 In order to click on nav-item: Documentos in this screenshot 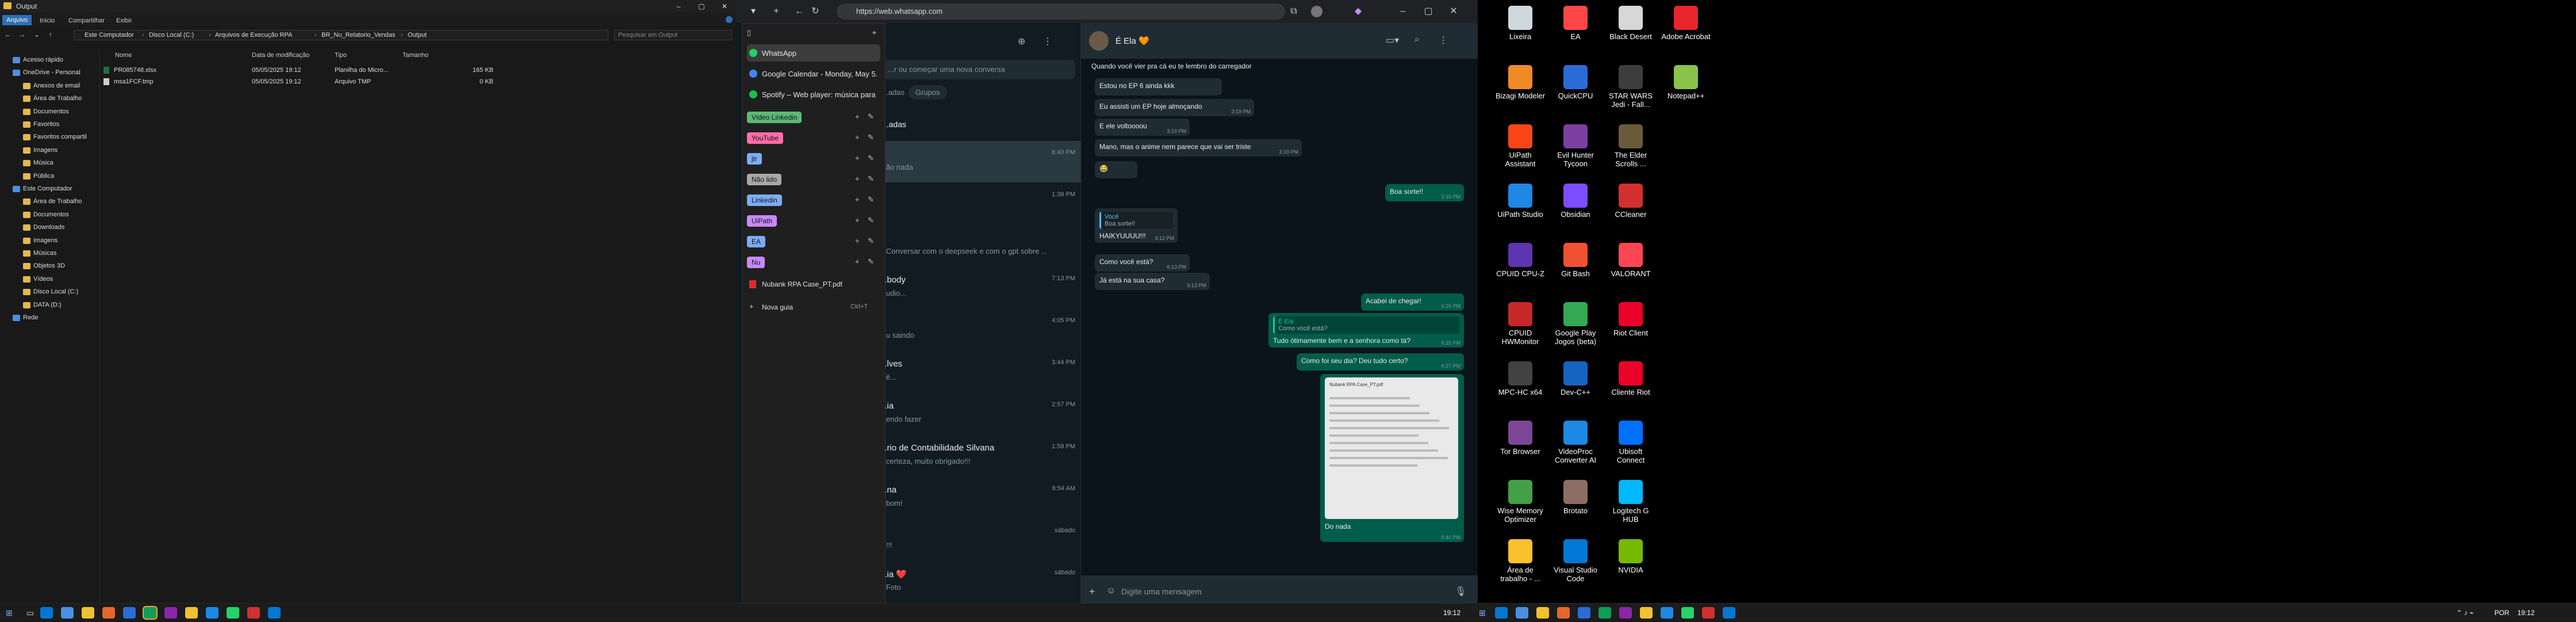, I will do `click(49, 112)`.